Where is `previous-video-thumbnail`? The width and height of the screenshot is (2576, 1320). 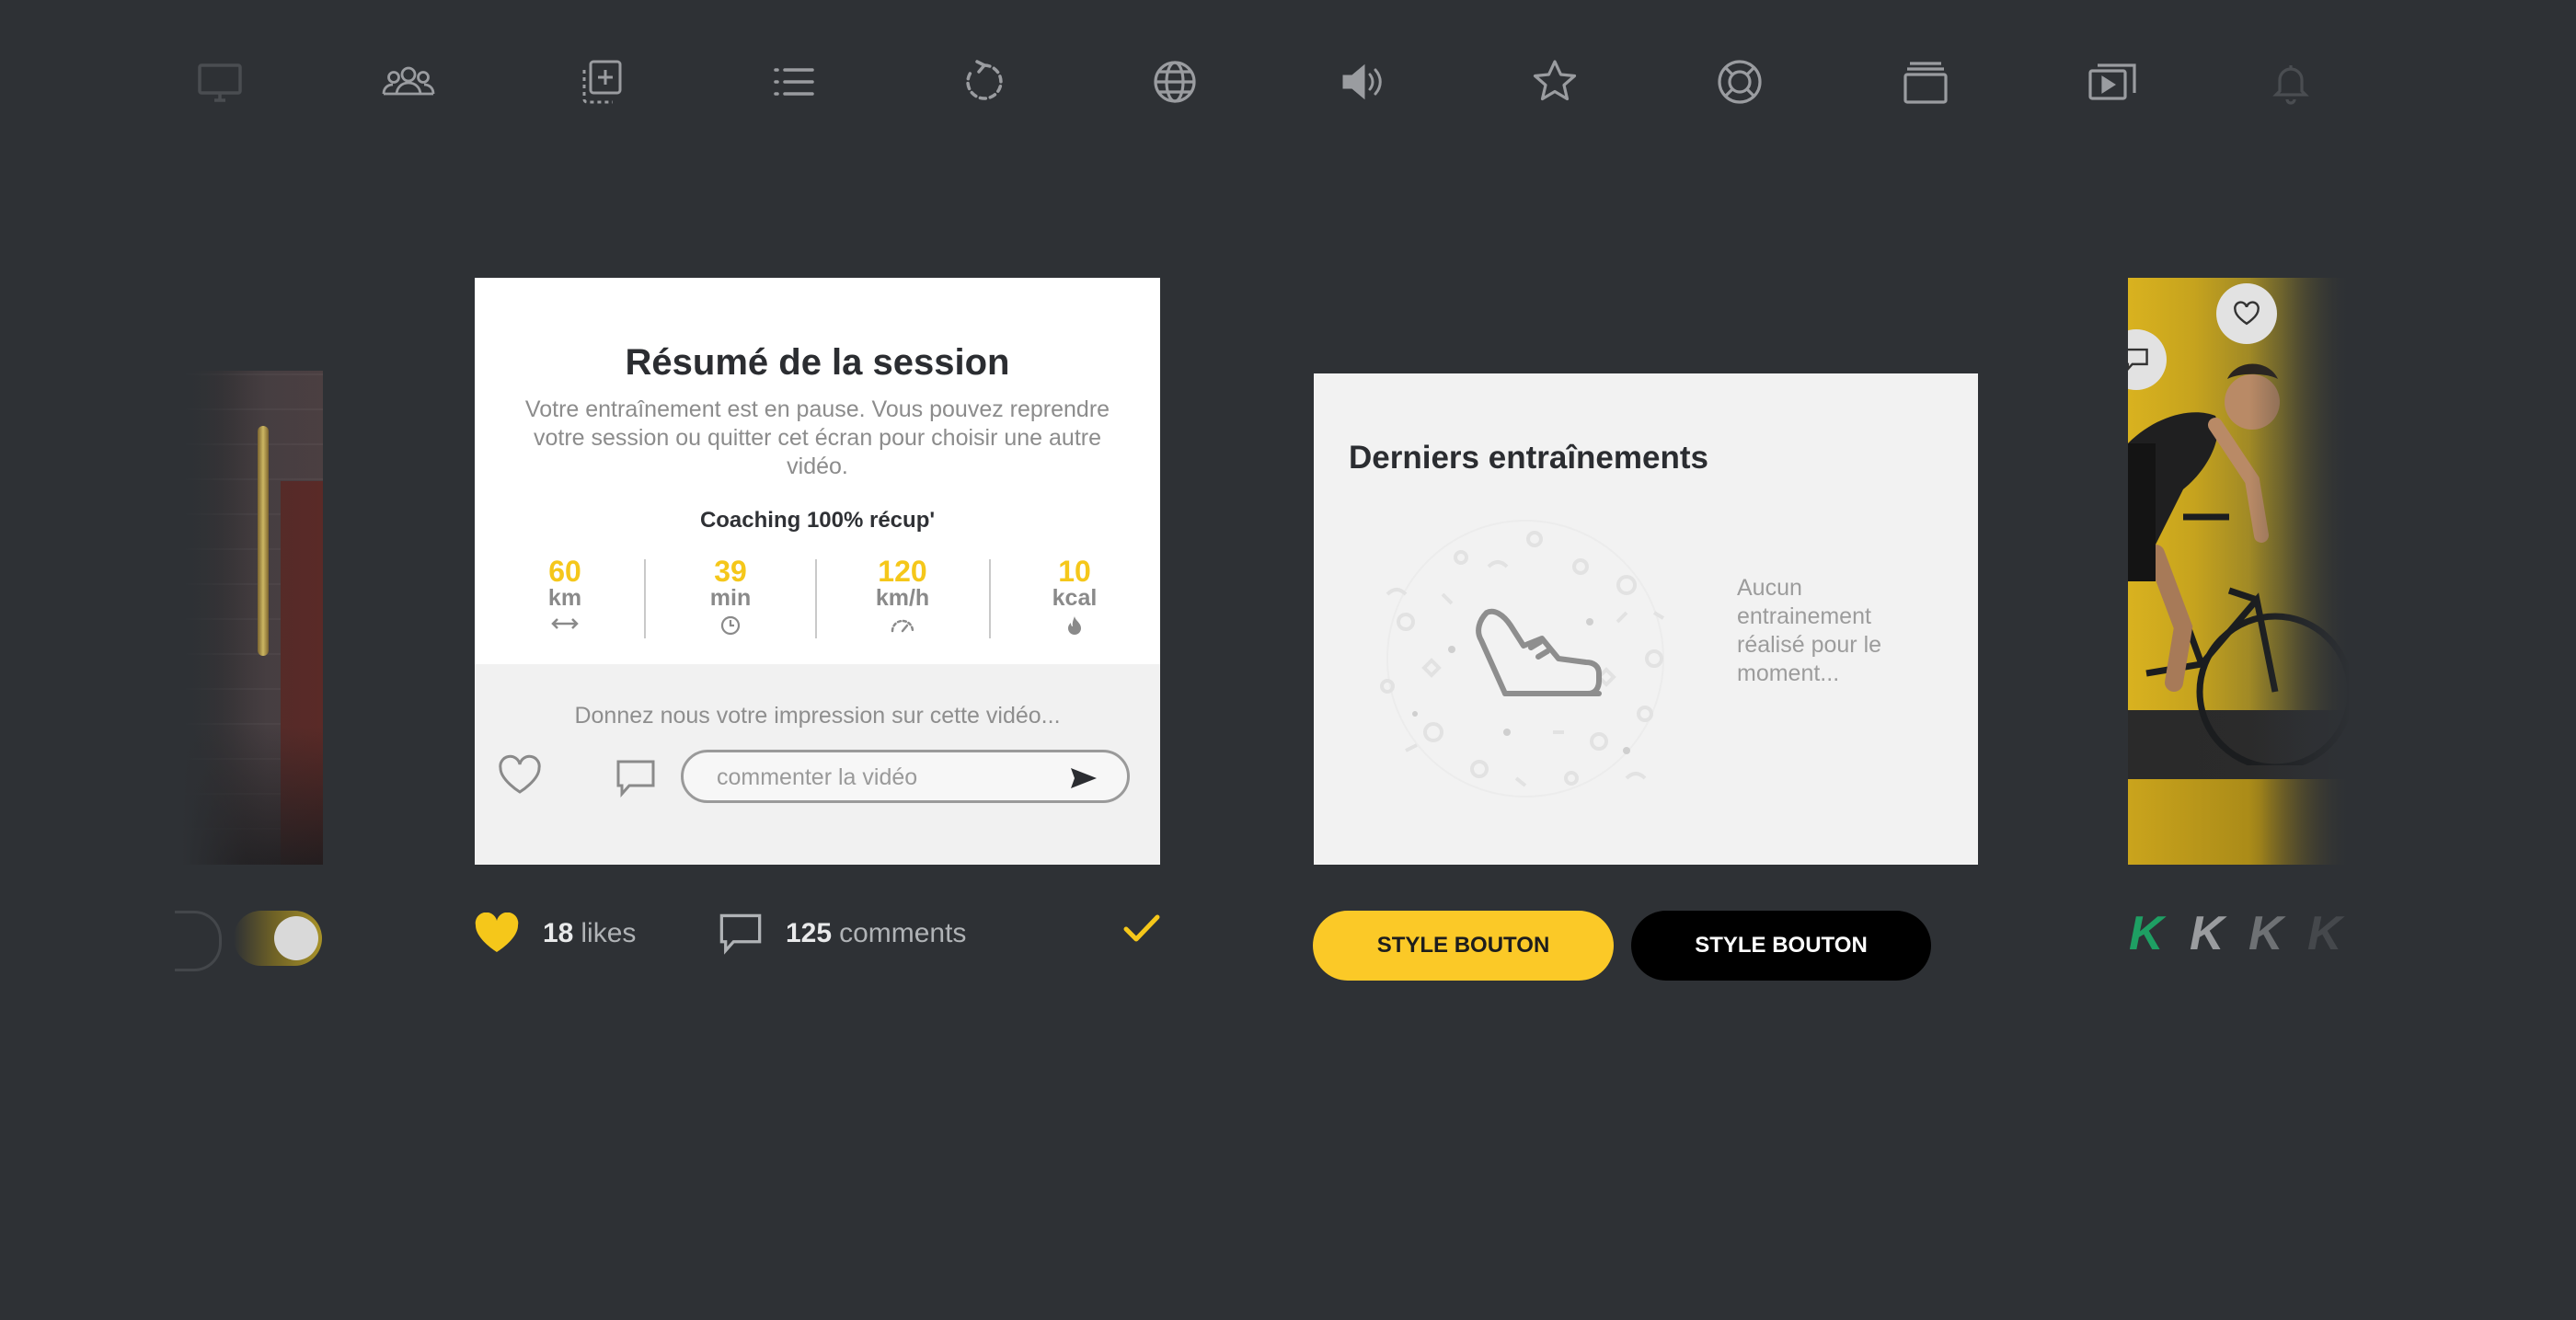
previous-video-thumbnail is located at coordinates (252, 618).